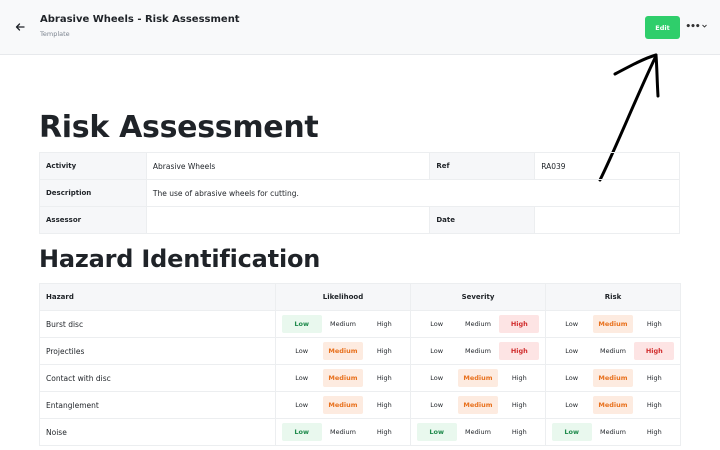 This screenshot has width=720, height=450. Describe the element at coordinates (93, 220) in the screenshot. I see `assessor-label: Assessor` at that location.